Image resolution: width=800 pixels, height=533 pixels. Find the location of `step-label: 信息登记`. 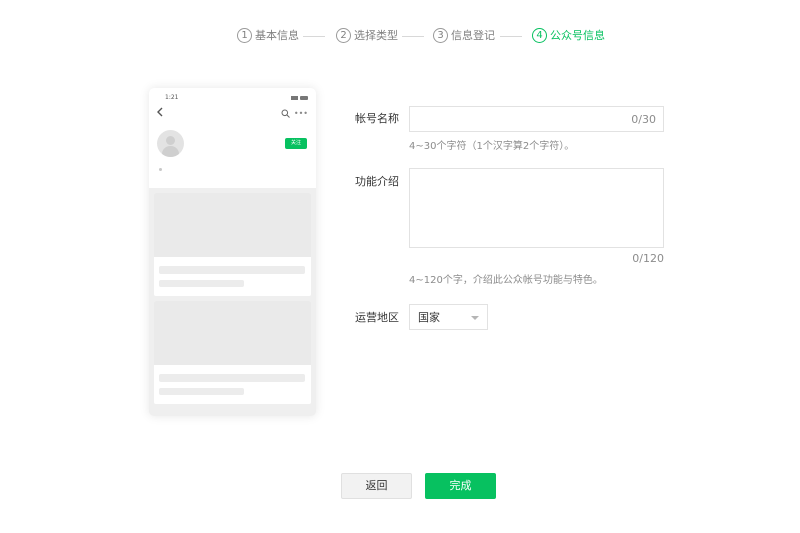

step-label: 信息登记 is located at coordinates (473, 35).